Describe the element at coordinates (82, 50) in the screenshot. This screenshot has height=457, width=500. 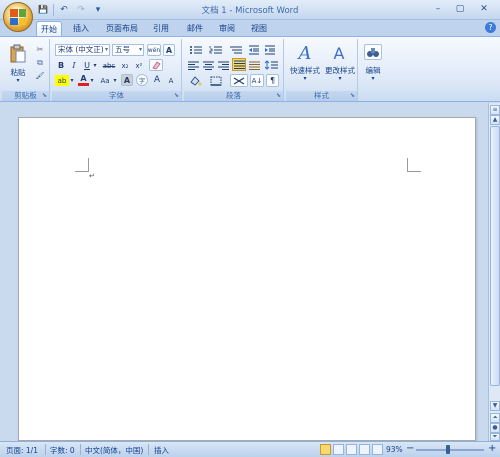
I see `font-name-combo: 宋体 (中文正) ▾` at that location.